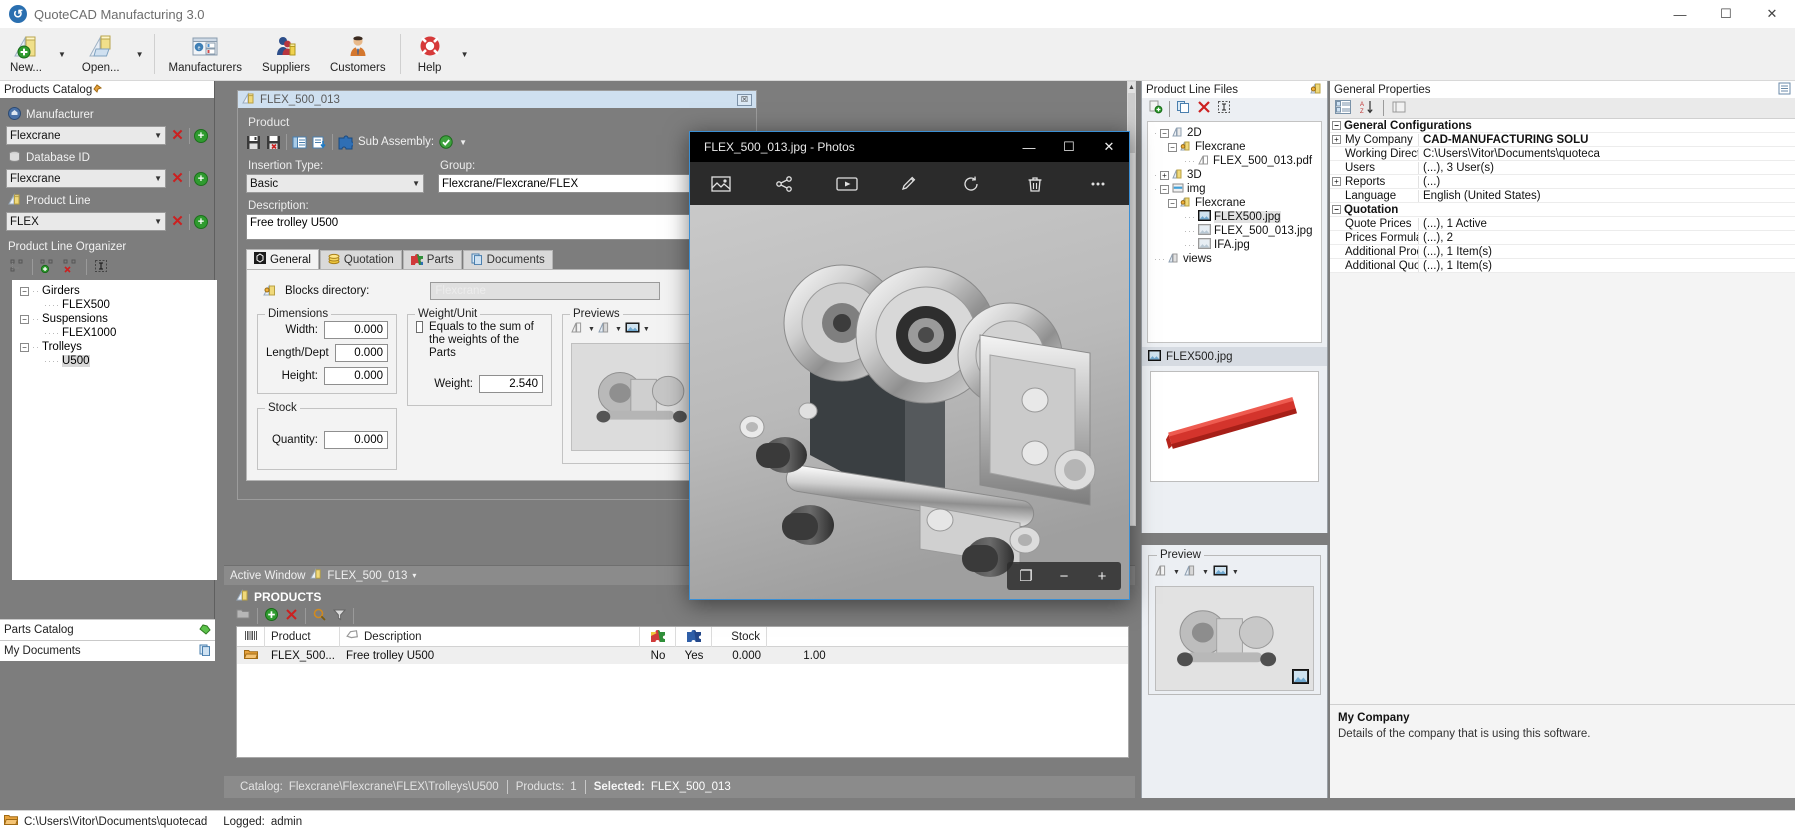 The height and width of the screenshot is (832, 1795). Describe the element at coordinates (507, 259) in the screenshot. I see `tab-documents: Documents` at that location.